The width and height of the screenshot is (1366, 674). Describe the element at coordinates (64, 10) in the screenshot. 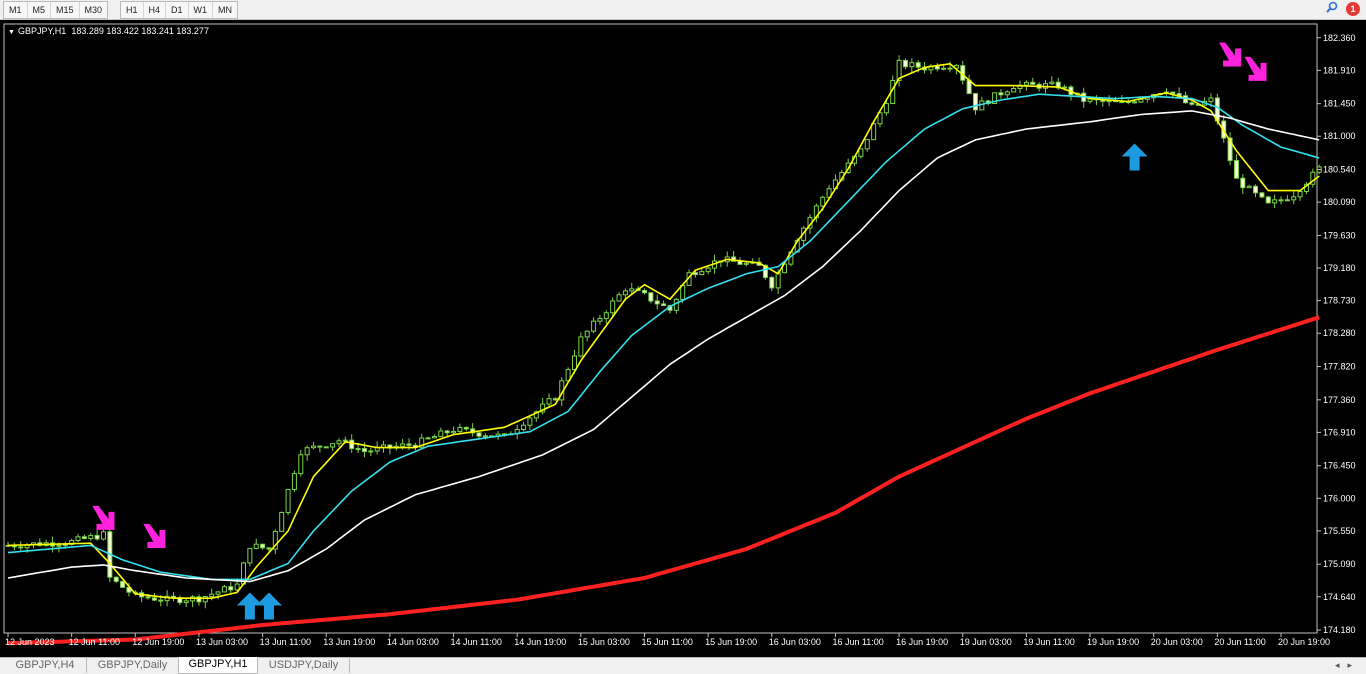

I see `timeframe-m15-button: M15` at that location.